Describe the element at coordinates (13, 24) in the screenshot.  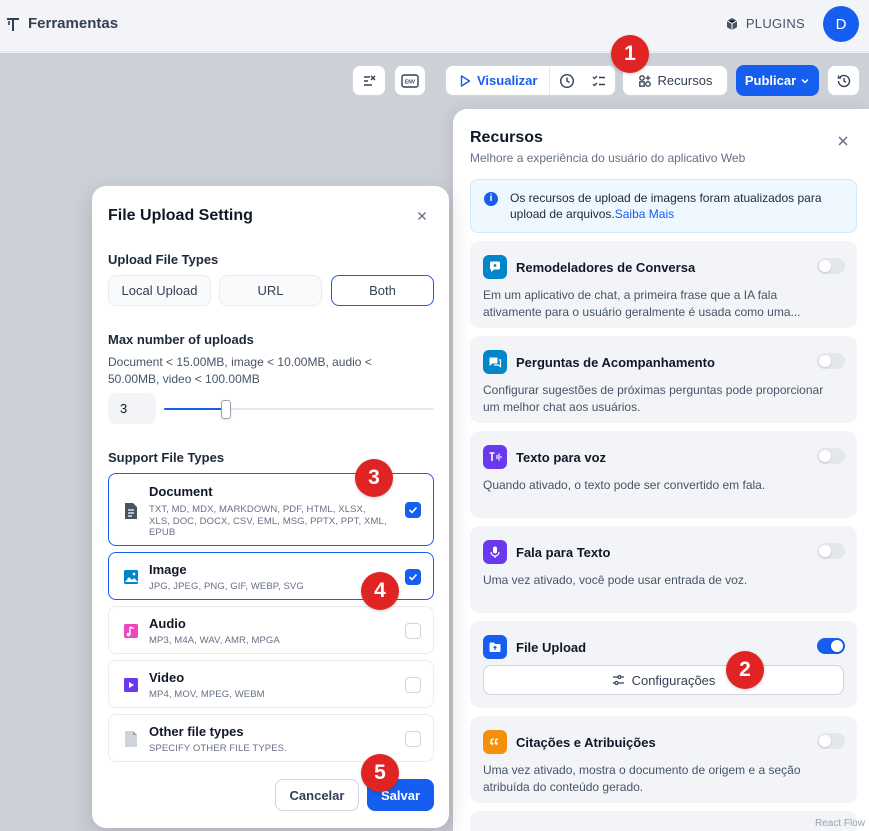
I see `tools-icon` at that location.